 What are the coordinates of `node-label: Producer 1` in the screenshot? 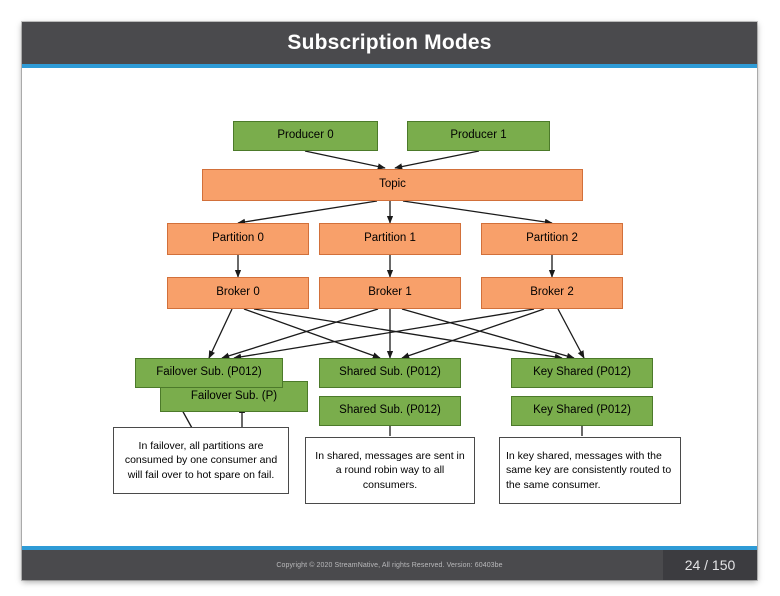 It's located at (478, 135).